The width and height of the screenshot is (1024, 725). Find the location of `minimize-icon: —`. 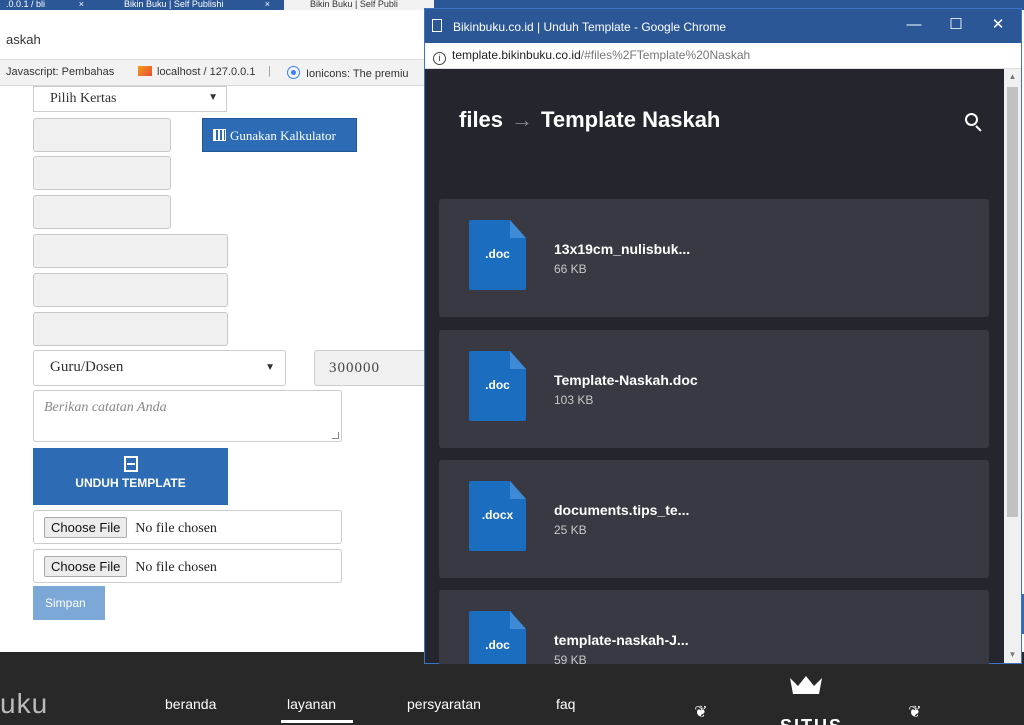

minimize-icon: — is located at coordinates (914, 25).